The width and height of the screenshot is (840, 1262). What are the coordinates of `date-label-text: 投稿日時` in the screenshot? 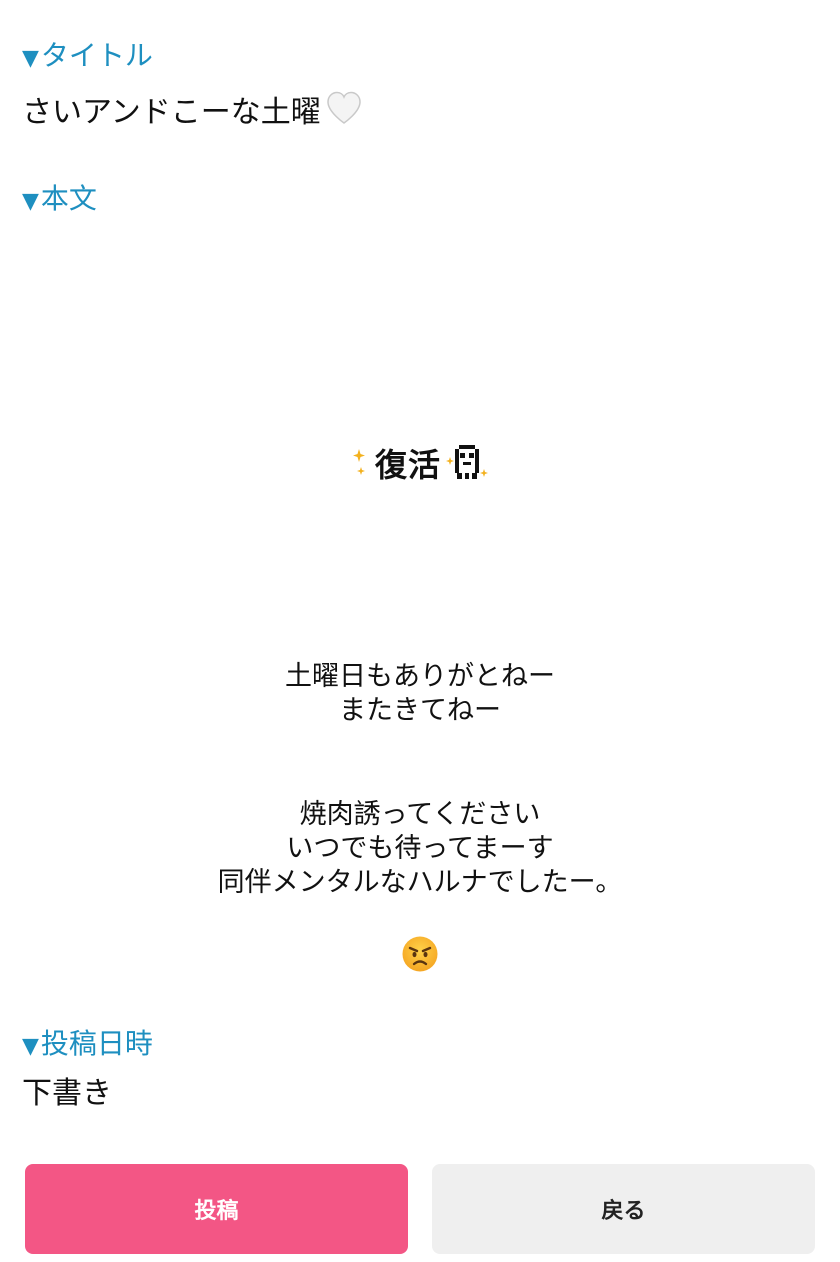 It's located at (96, 1043).